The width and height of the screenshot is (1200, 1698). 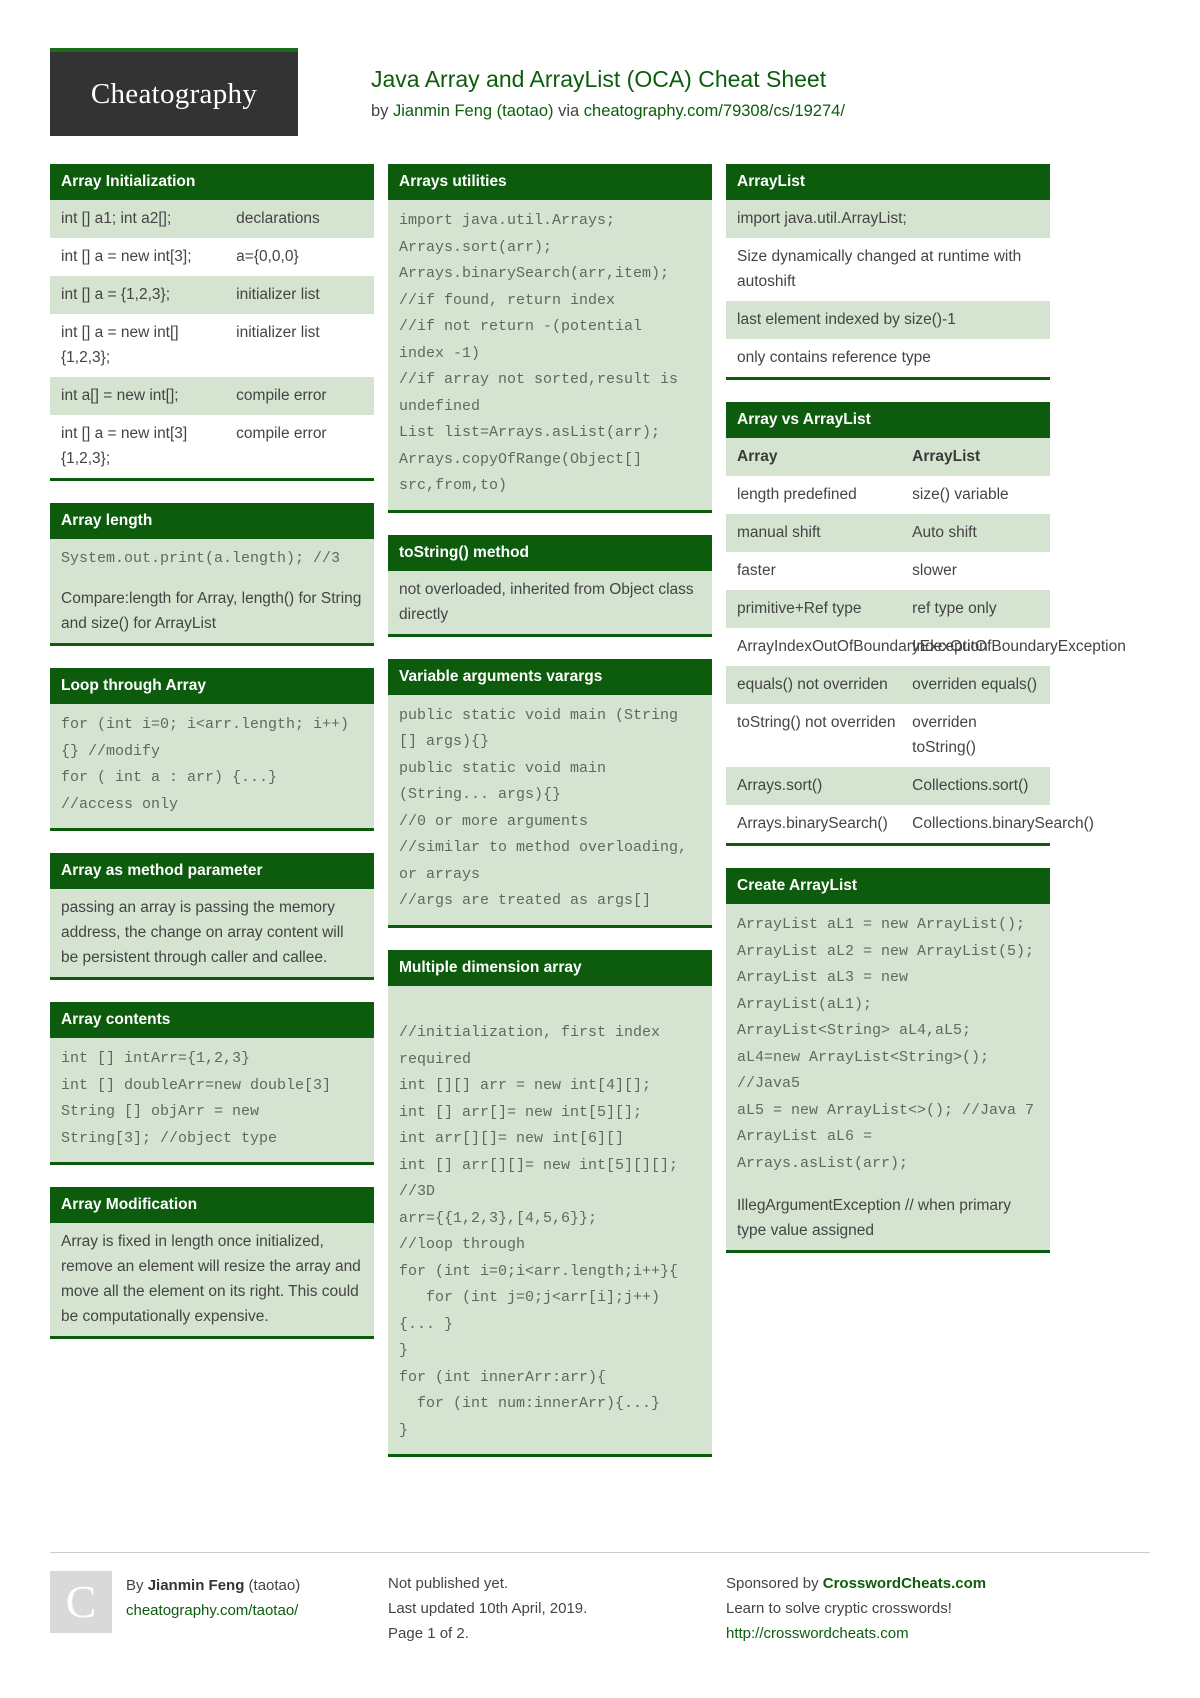 I want to click on cell-key: primitive+Ref type, so click(x=799, y=608).